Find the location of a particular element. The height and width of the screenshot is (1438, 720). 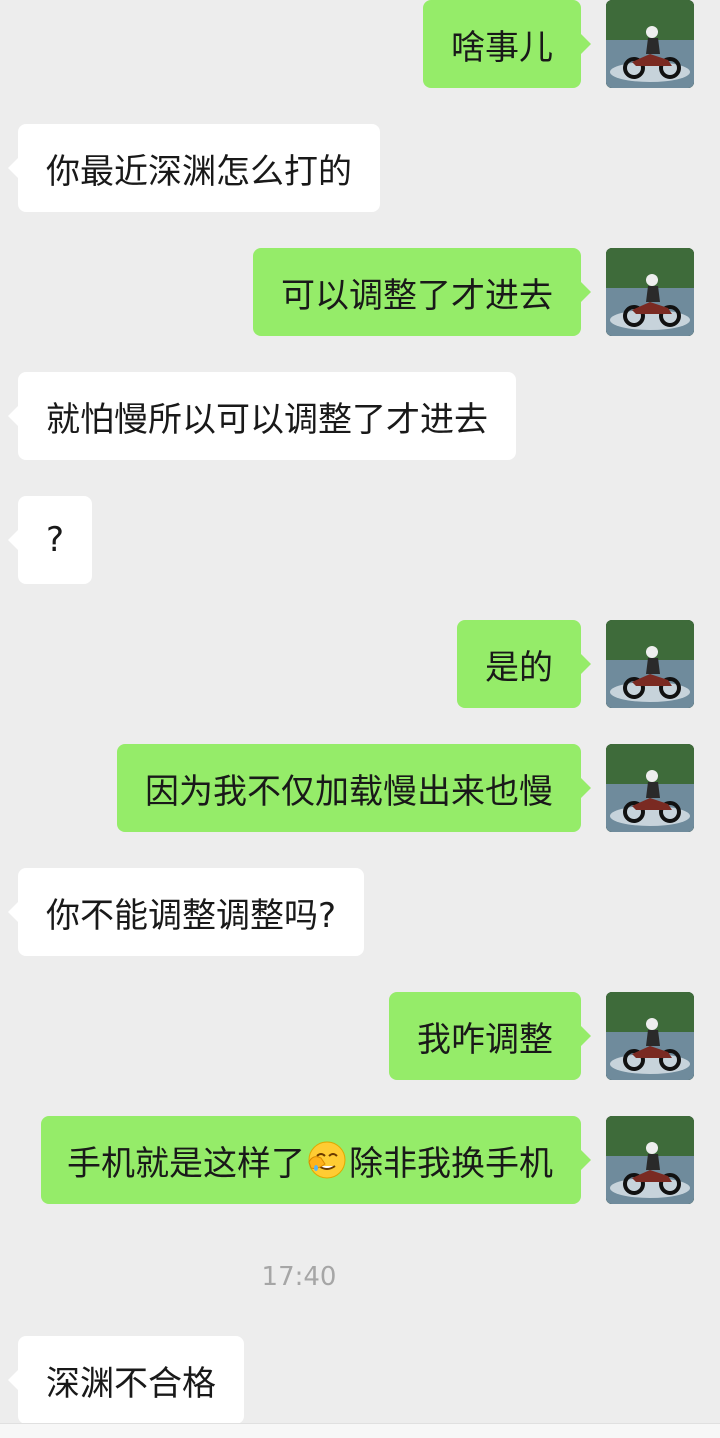

sent-message-bubble: 可以调整了才进去 is located at coordinates (422, 292).